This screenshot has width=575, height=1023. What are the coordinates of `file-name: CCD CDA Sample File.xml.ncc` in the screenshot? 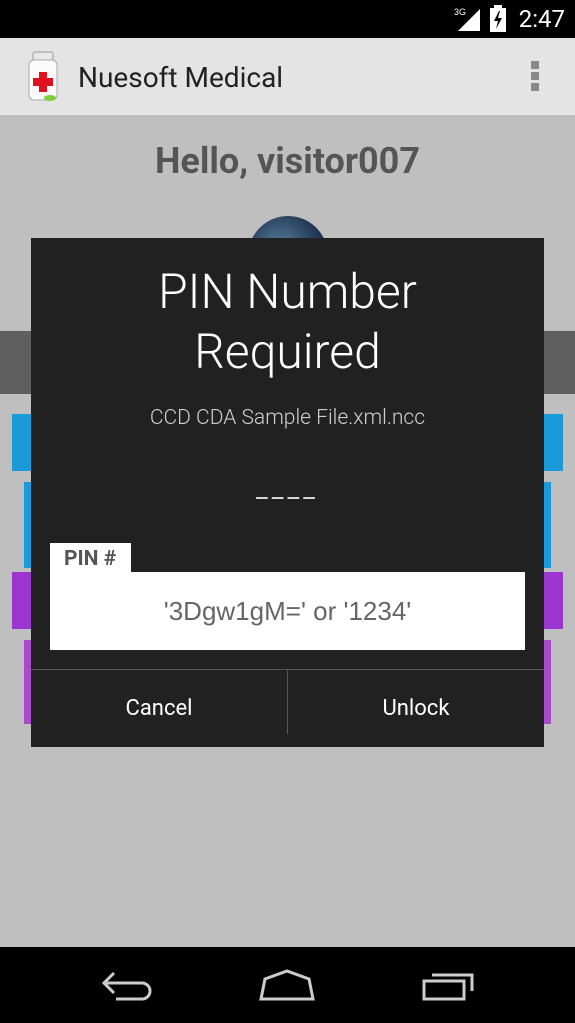 It's located at (287, 418).